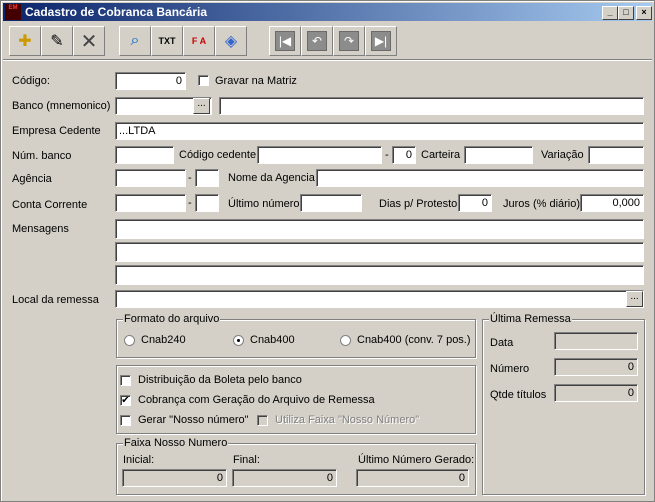 The height and width of the screenshot is (502, 655). Describe the element at coordinates (379, 299) in the screenshot. I see `local-input` at that location.